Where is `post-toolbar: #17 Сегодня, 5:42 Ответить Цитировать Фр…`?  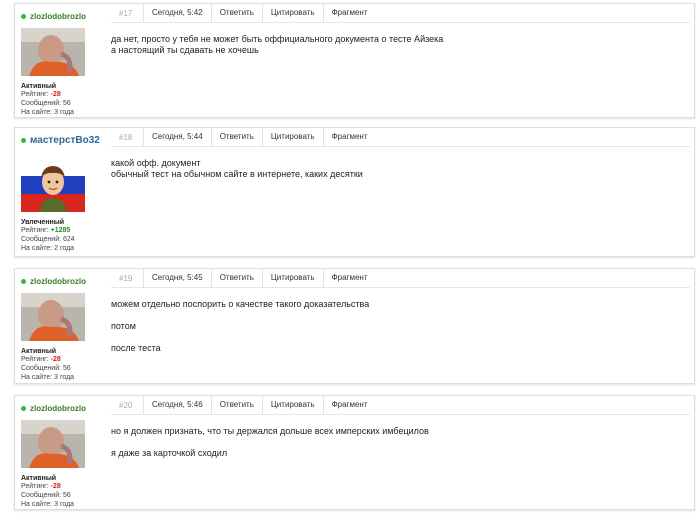
post-toolbar: #17 Сегодня, 5:42 Ответить Цитировать Фр… is located at coordinates (400, 13).